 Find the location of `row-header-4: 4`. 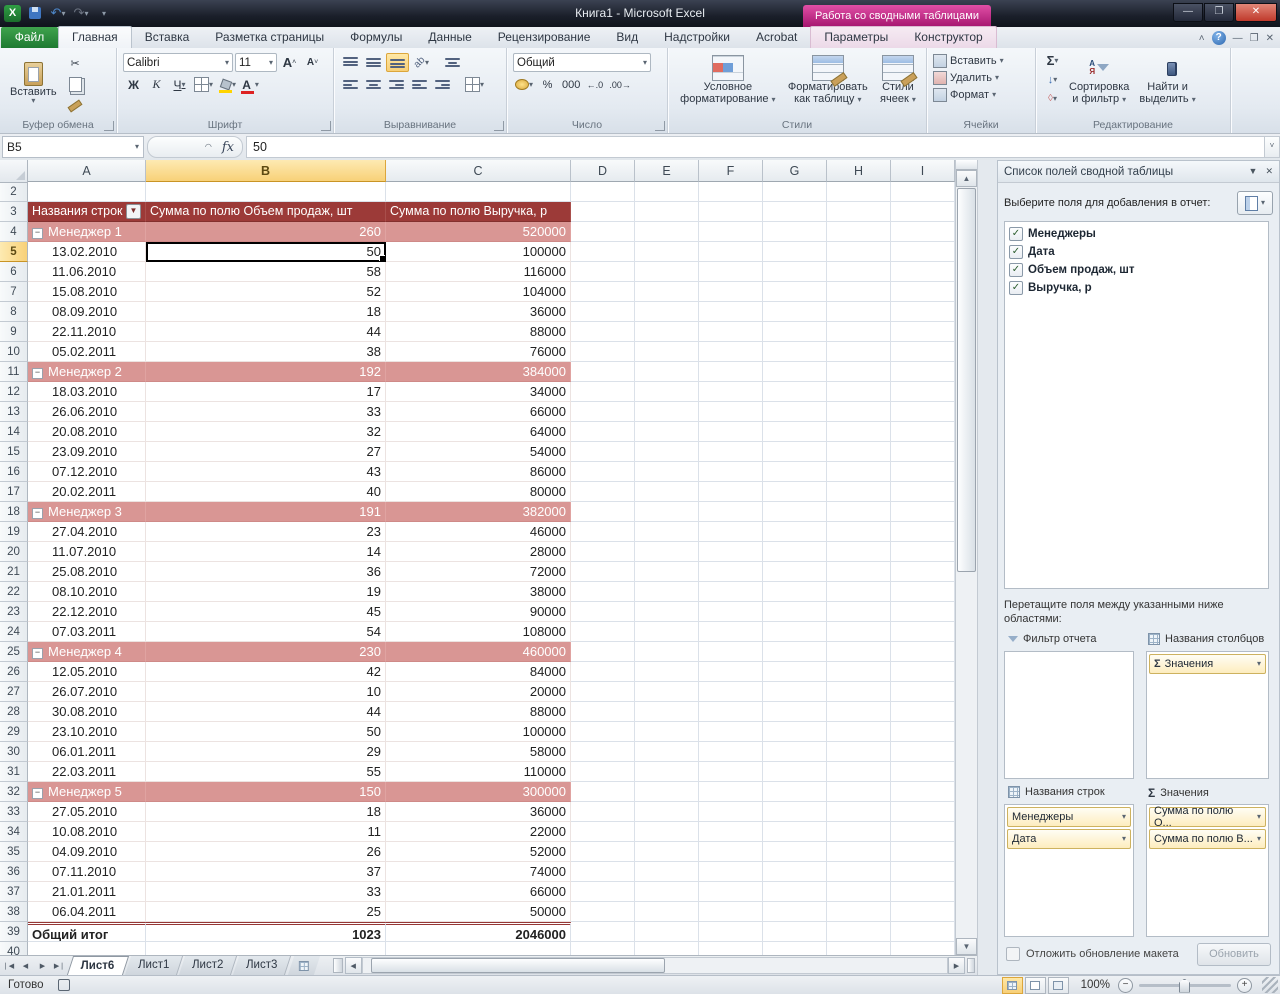

row-header-4: 4 is located at coordinates (14, 232).